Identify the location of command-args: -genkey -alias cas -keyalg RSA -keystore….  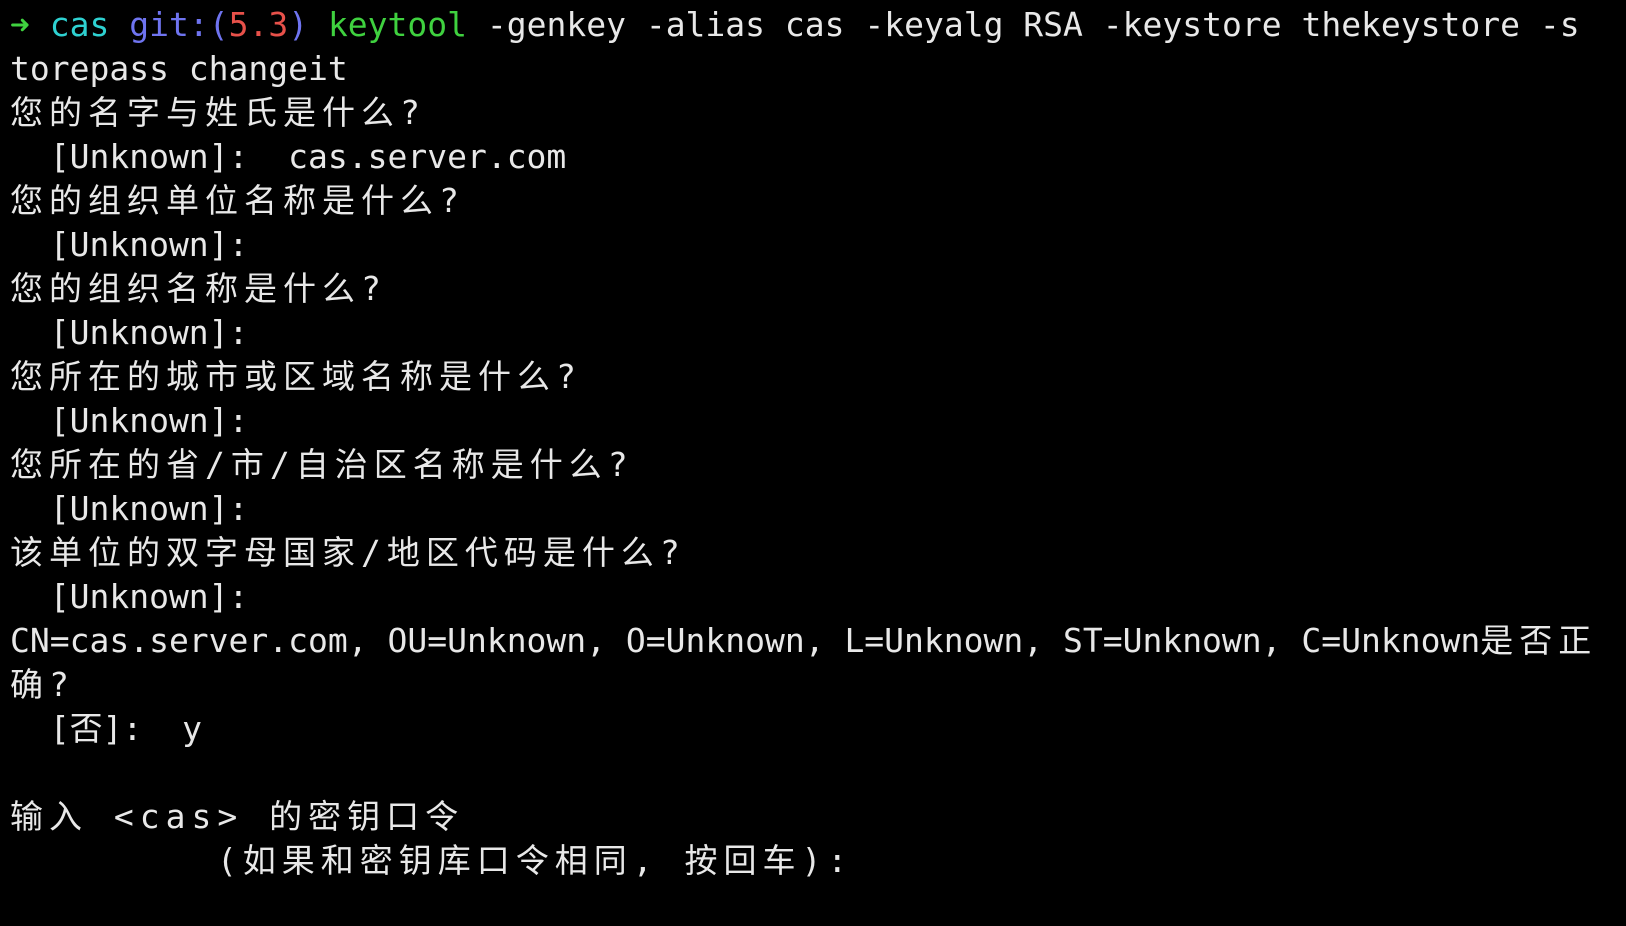
(1023, 24).